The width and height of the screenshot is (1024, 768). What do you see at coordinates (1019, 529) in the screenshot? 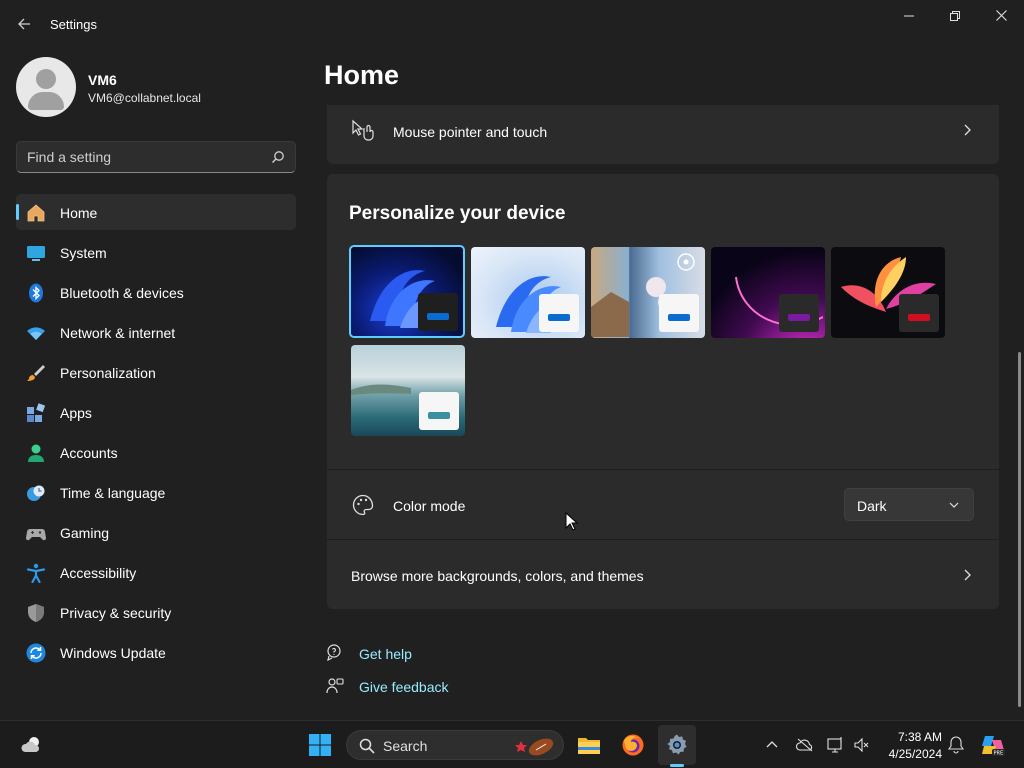
I see `scrollbar` at bounding box center [1019, 529].